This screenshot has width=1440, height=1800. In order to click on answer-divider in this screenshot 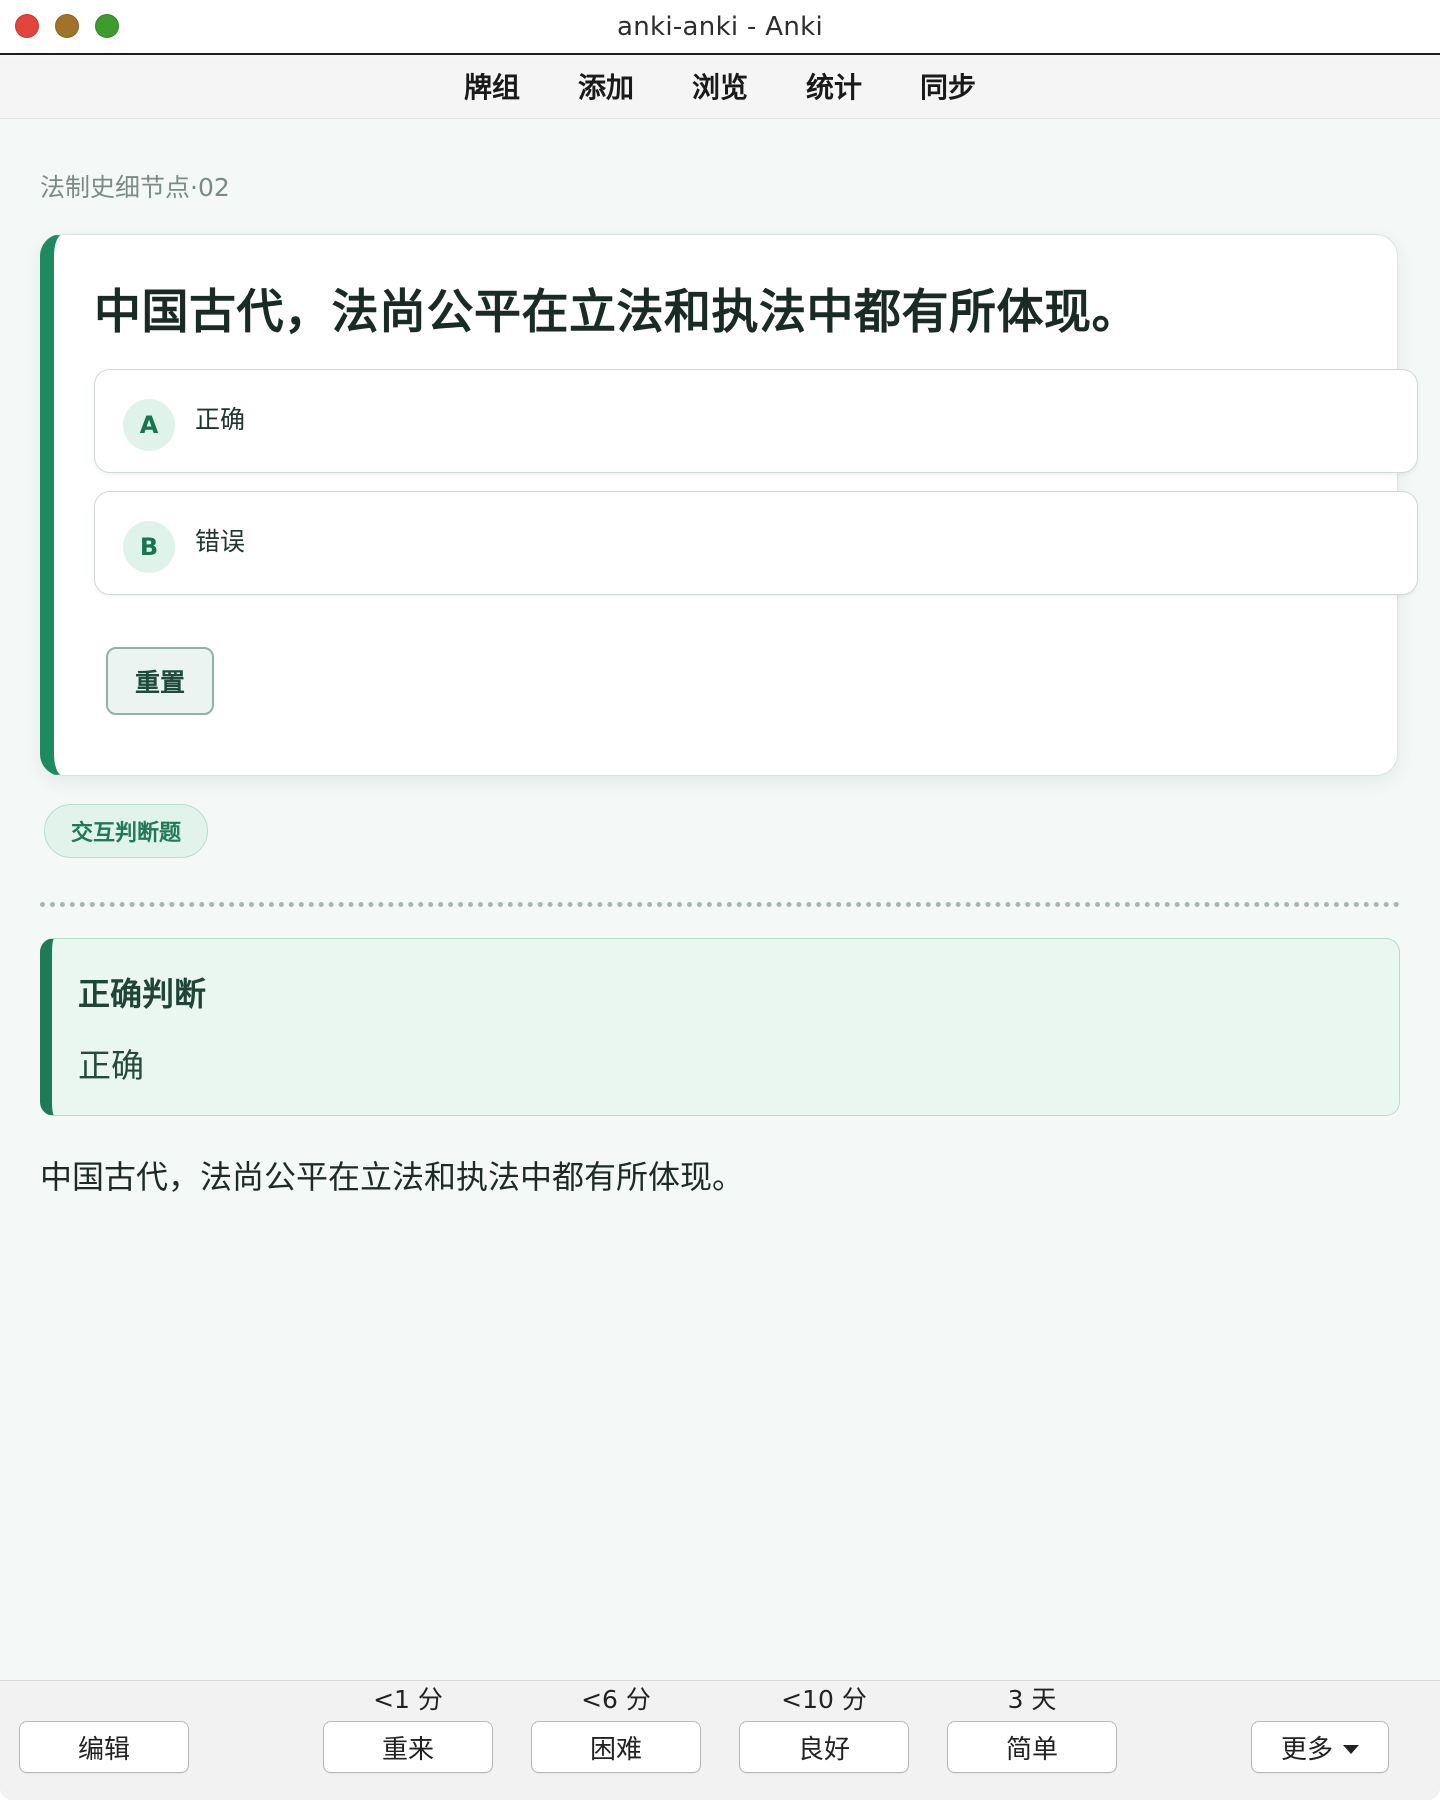, I will do `click(720, 904)`.